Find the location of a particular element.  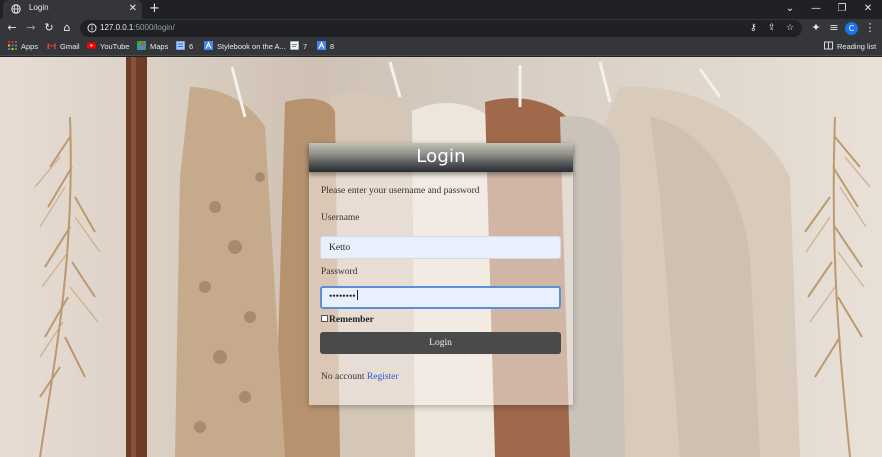

forward-button: → is located at coordinates (31, 28).